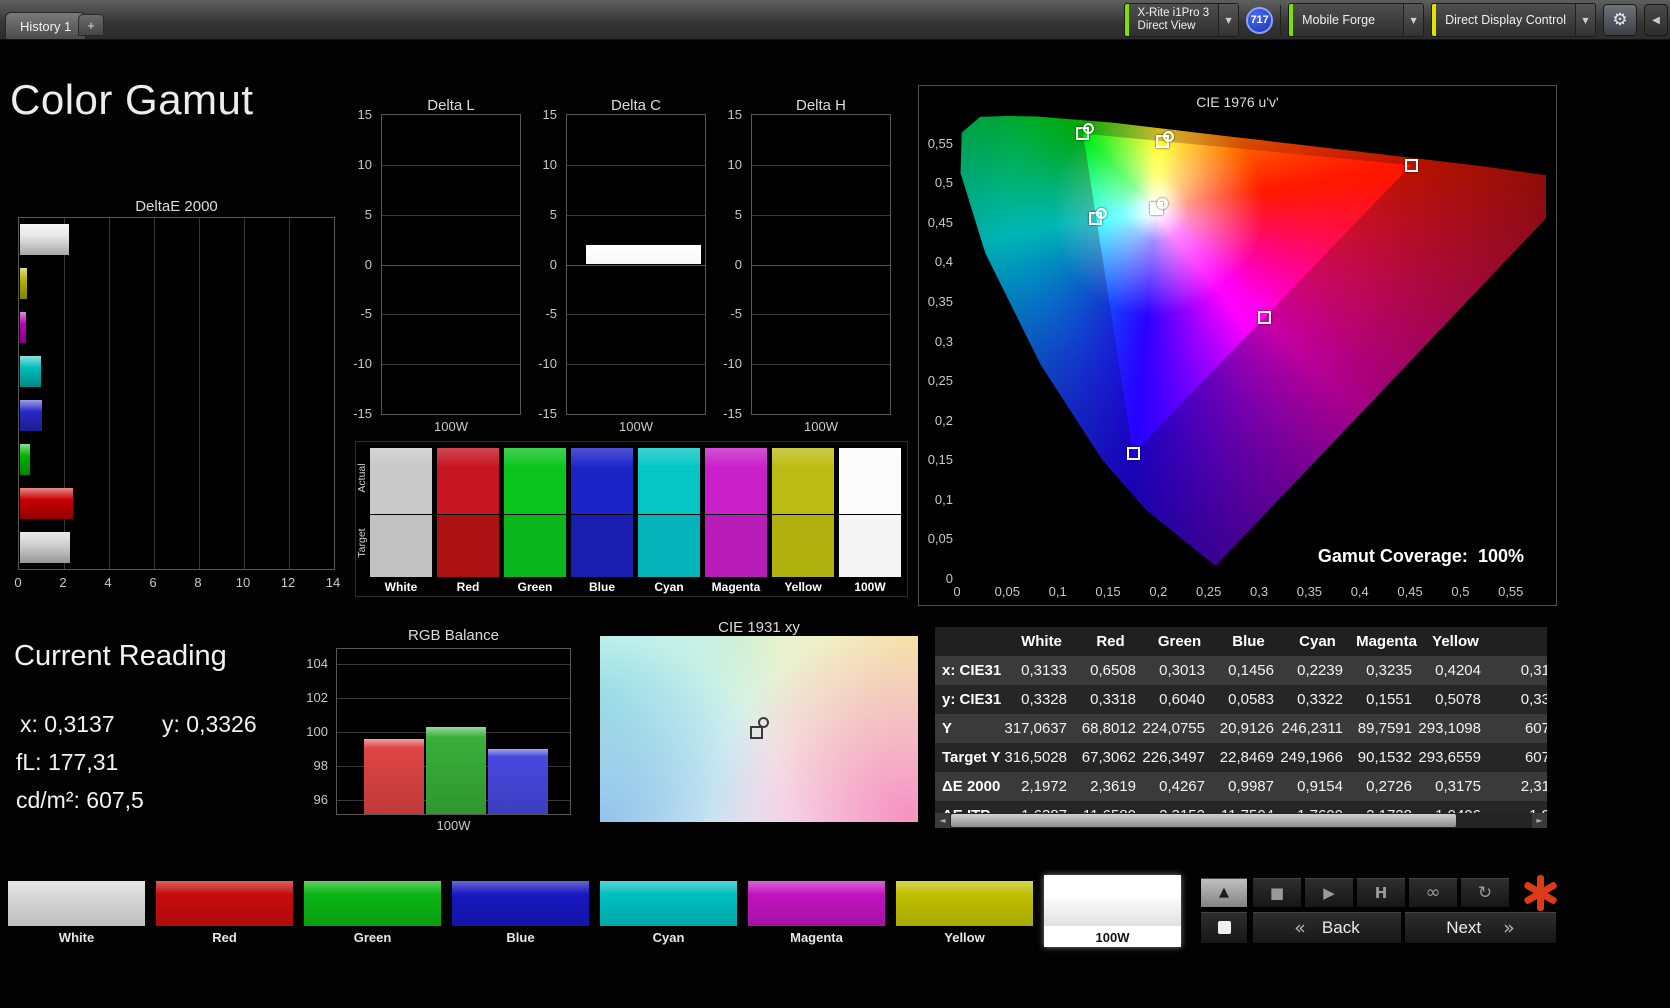 The height and width of the screenshot is (1008, 1670). I want to click on table-cell: 316,5028, so click(1040, 757).